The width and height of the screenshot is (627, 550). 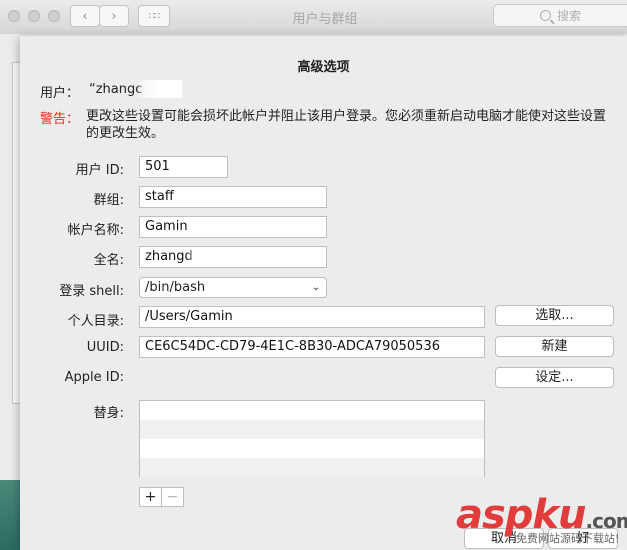 I want to click on chevron-right-icon: ›, so click(x=114, y=16).